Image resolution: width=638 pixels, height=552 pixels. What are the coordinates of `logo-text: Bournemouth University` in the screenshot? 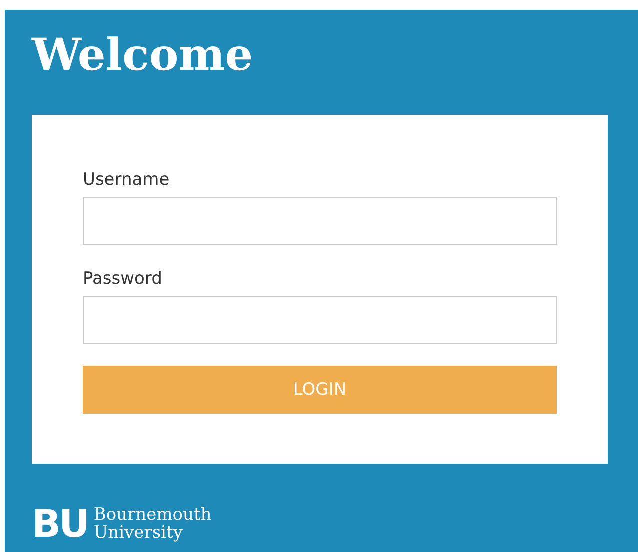 It's located at (153, 524).